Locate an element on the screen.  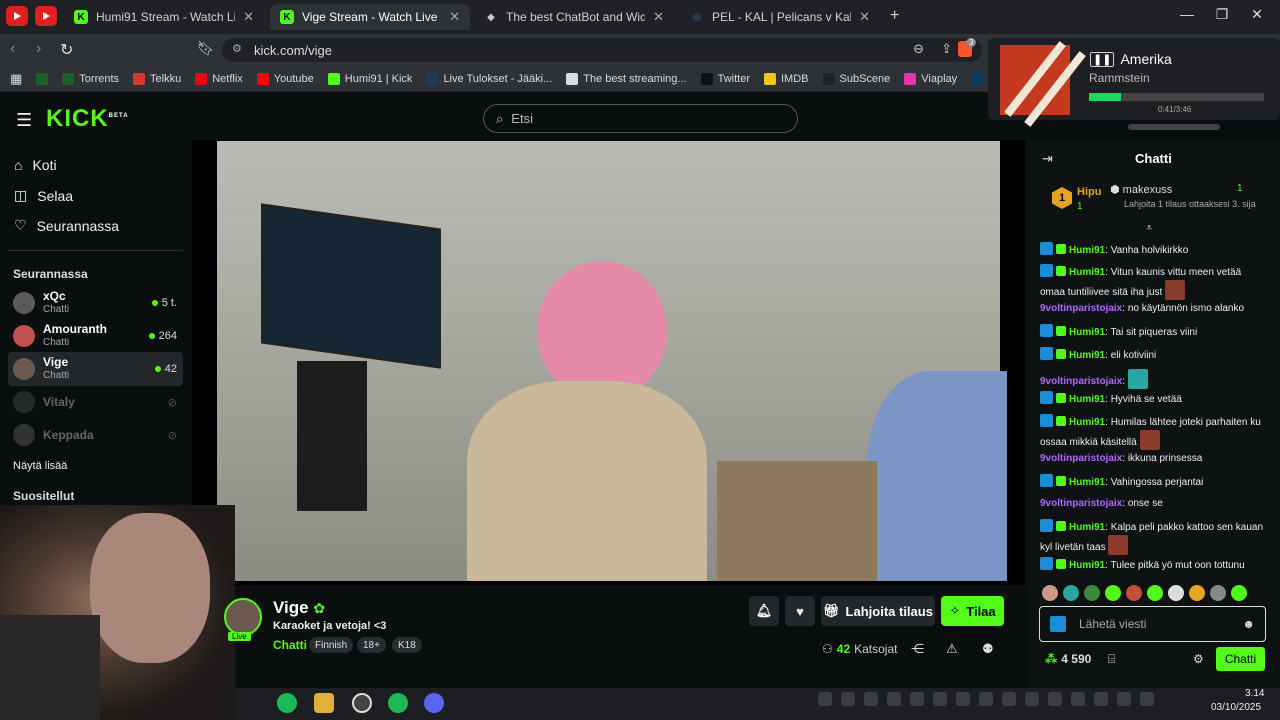
stream-category: Chatti is located at coordinates (290, 645).